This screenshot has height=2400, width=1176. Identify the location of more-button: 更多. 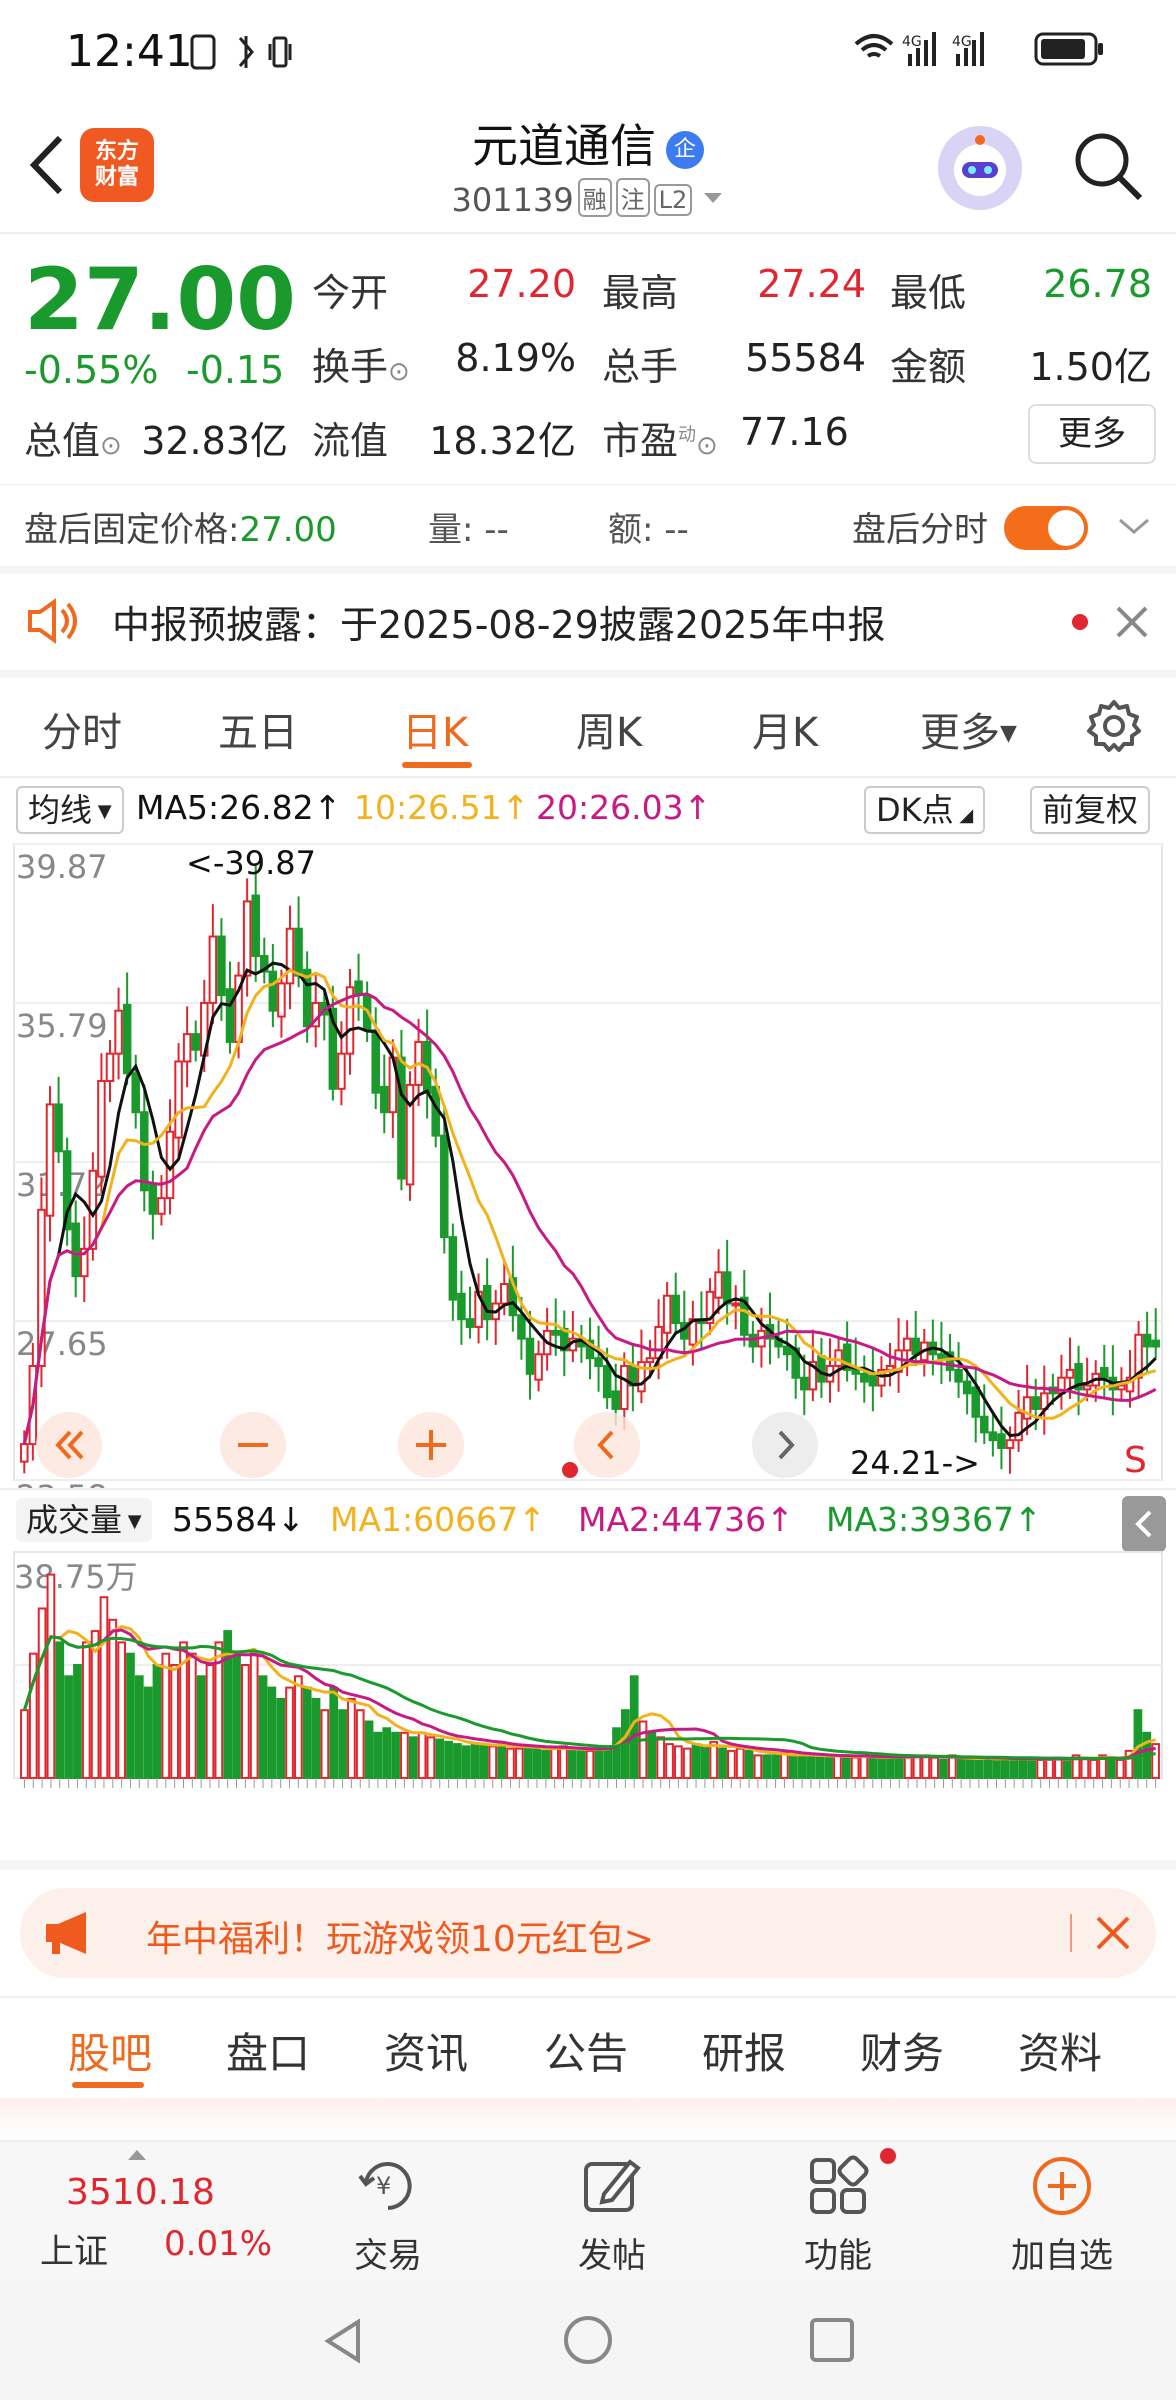
(1092, 434).